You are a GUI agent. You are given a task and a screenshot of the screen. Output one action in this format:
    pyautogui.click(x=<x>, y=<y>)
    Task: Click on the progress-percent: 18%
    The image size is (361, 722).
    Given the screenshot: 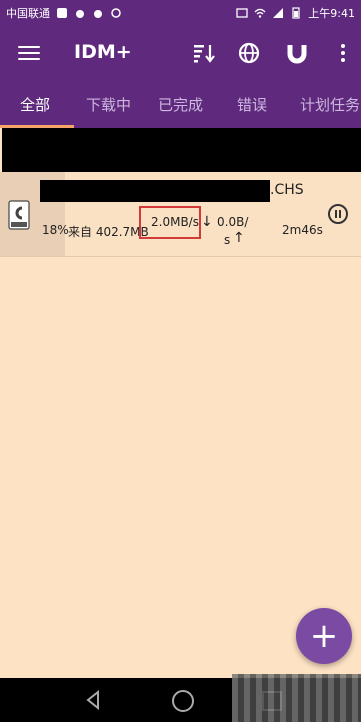 What is the action you would take?
    pyautogui.click(x=55, y=230)
    